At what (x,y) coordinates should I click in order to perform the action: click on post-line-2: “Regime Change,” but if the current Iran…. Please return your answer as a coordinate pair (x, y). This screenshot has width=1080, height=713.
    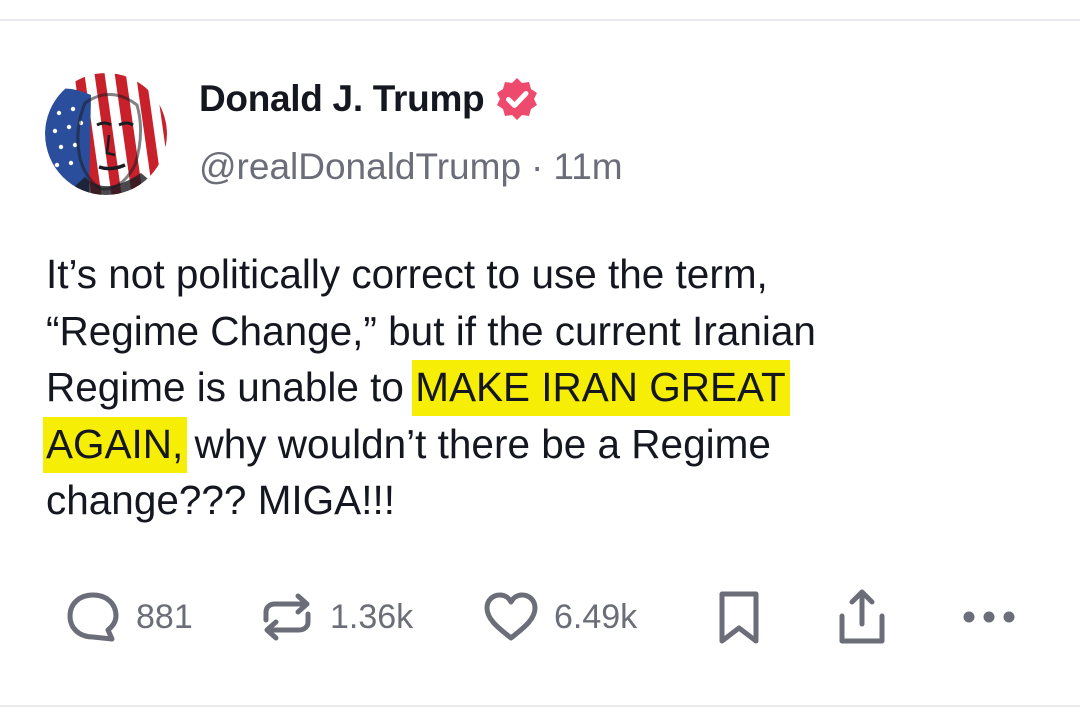
    Looking at the image, I should click on (431, 330).